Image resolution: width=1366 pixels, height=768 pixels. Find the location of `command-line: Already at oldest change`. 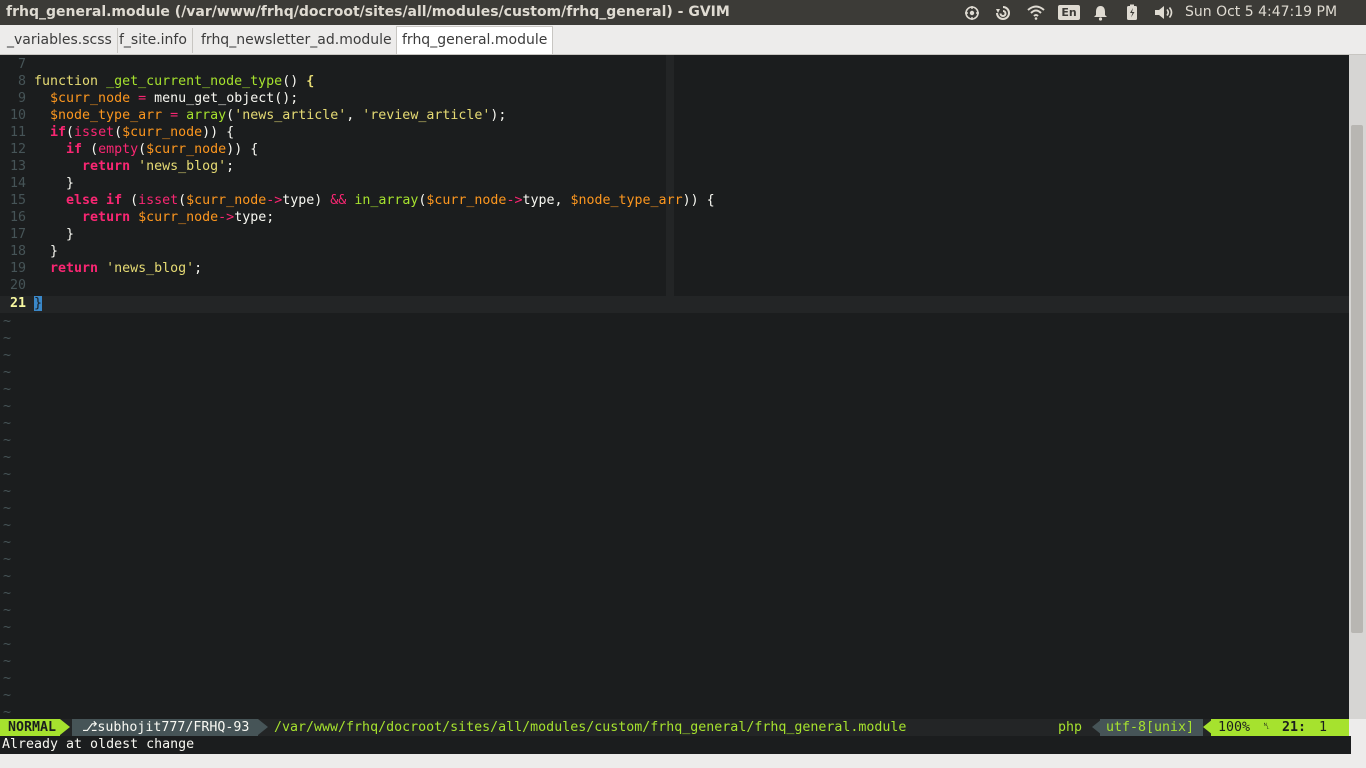

command-line: Already at oldest change is located at coordinates (675, 745).